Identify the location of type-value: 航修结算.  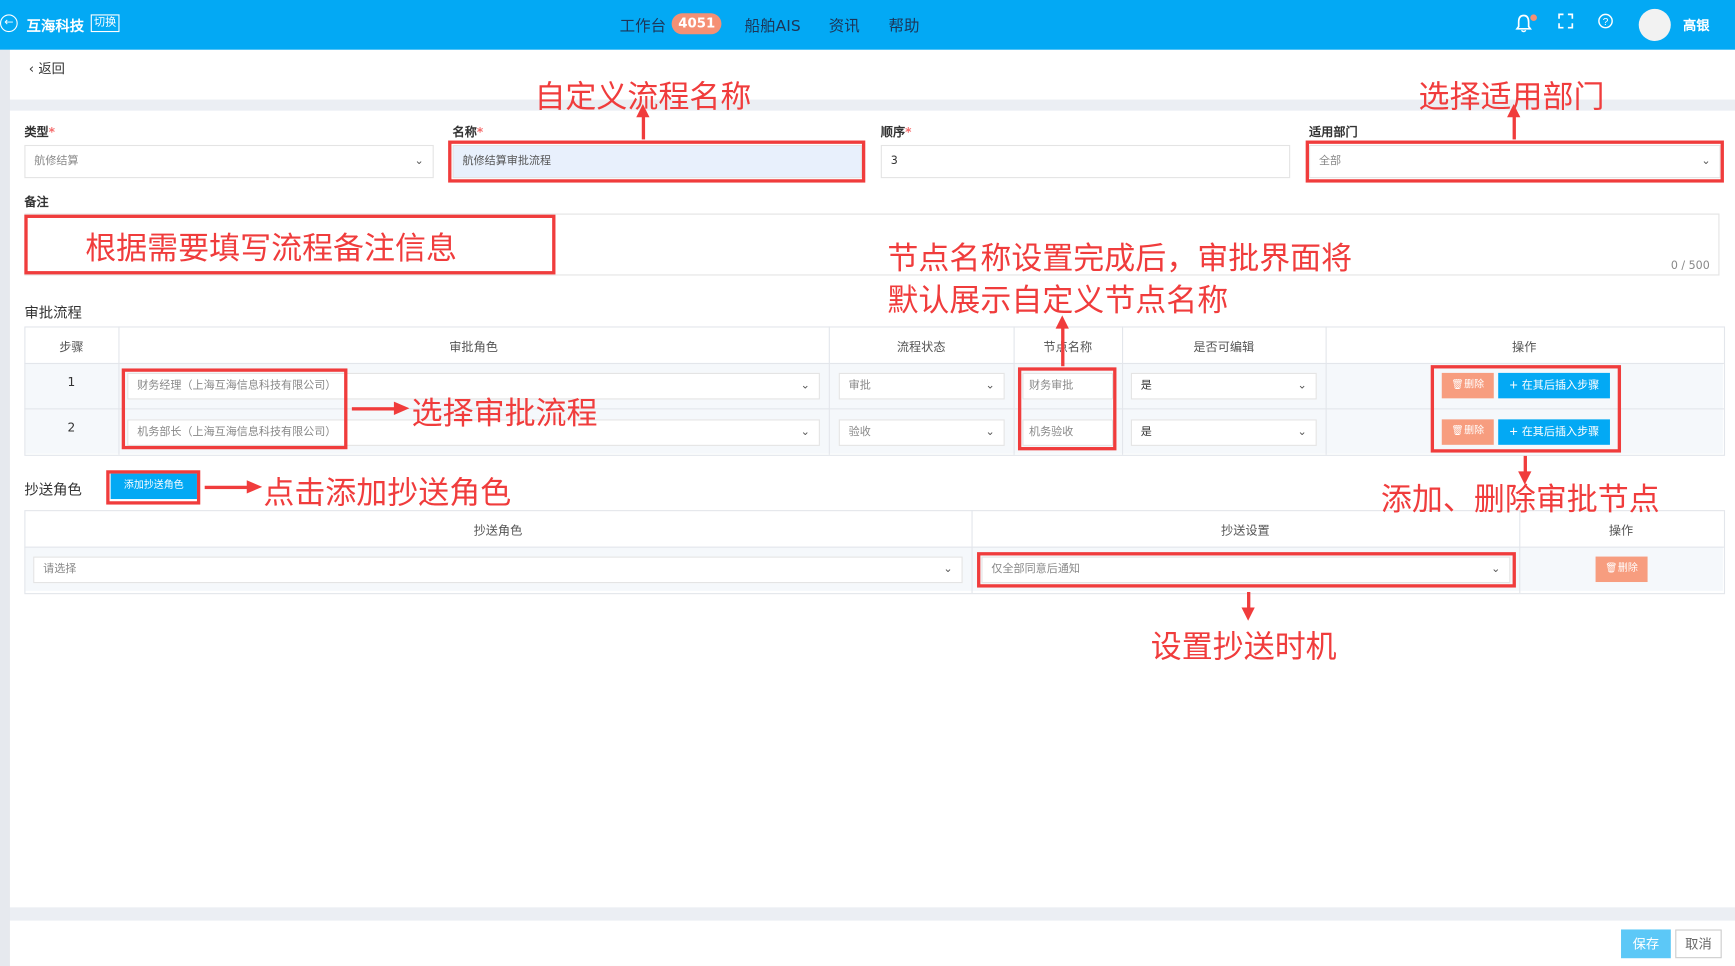
(56, 161).